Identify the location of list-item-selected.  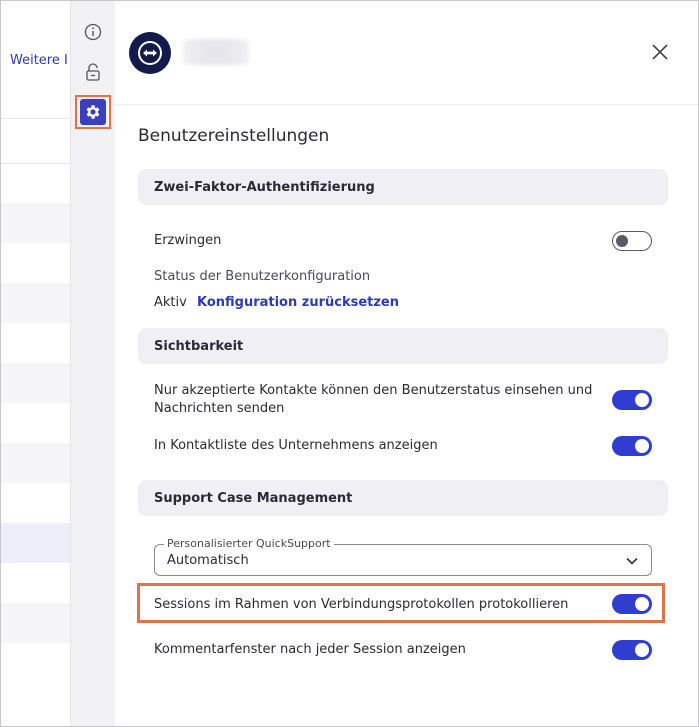
(36, 543).